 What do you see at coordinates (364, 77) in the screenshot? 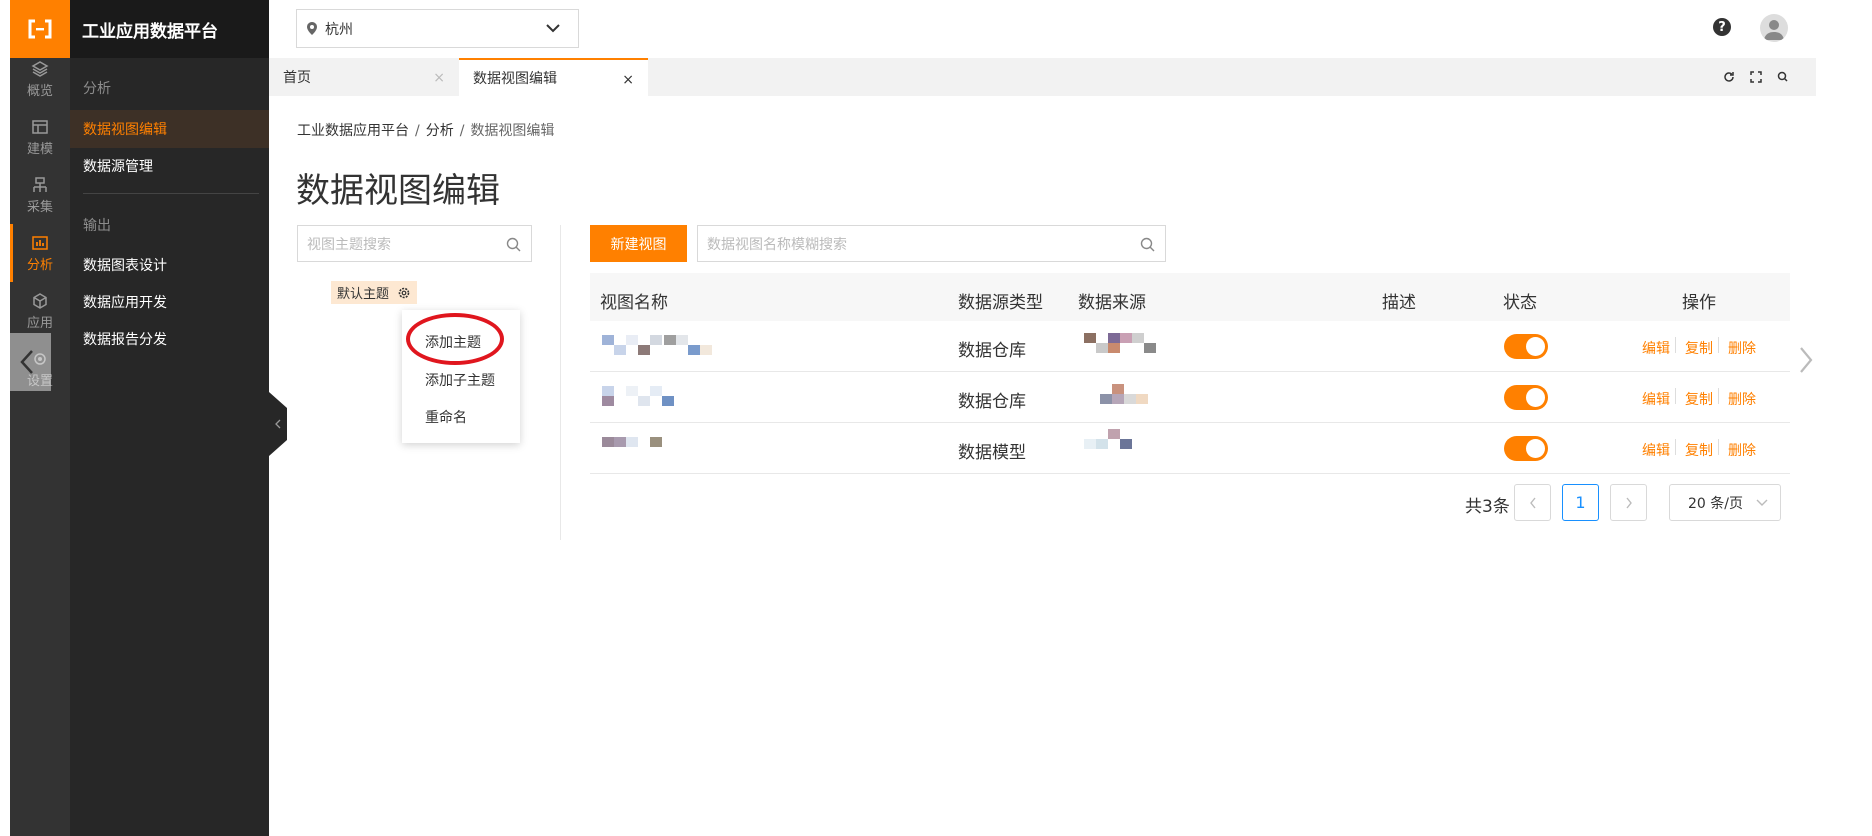
I see `tab-home: 首页 ×` at bounding box center [364, 77].